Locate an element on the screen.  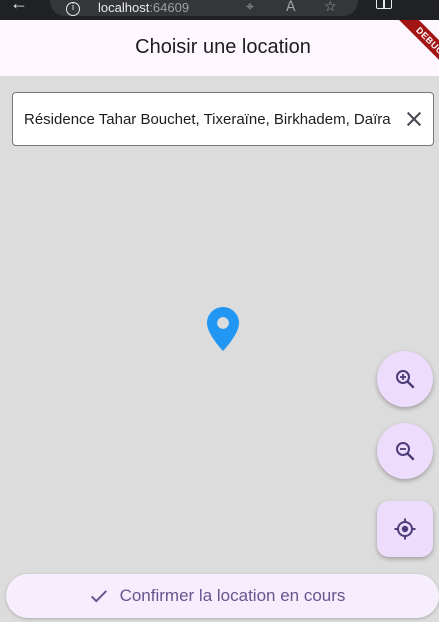
location-pin-icon is located at coordinates (223, 329).